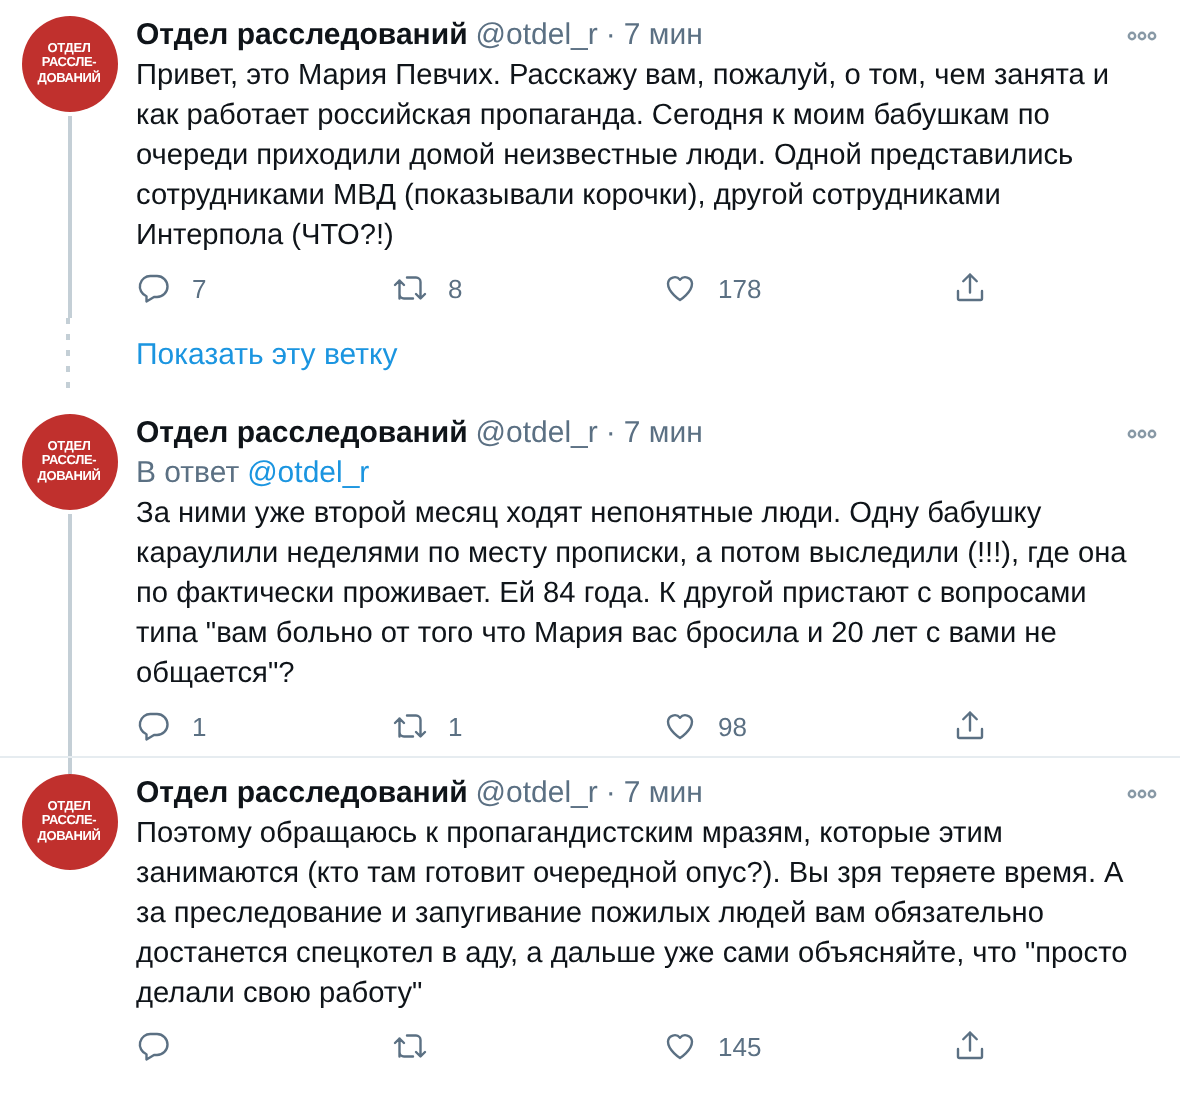 Image resolution: width=1180 pixels, height=1102 pixels. Describe the element at coordinates (712, 288) in the screenshot. I see `like-button: 178` at that location.